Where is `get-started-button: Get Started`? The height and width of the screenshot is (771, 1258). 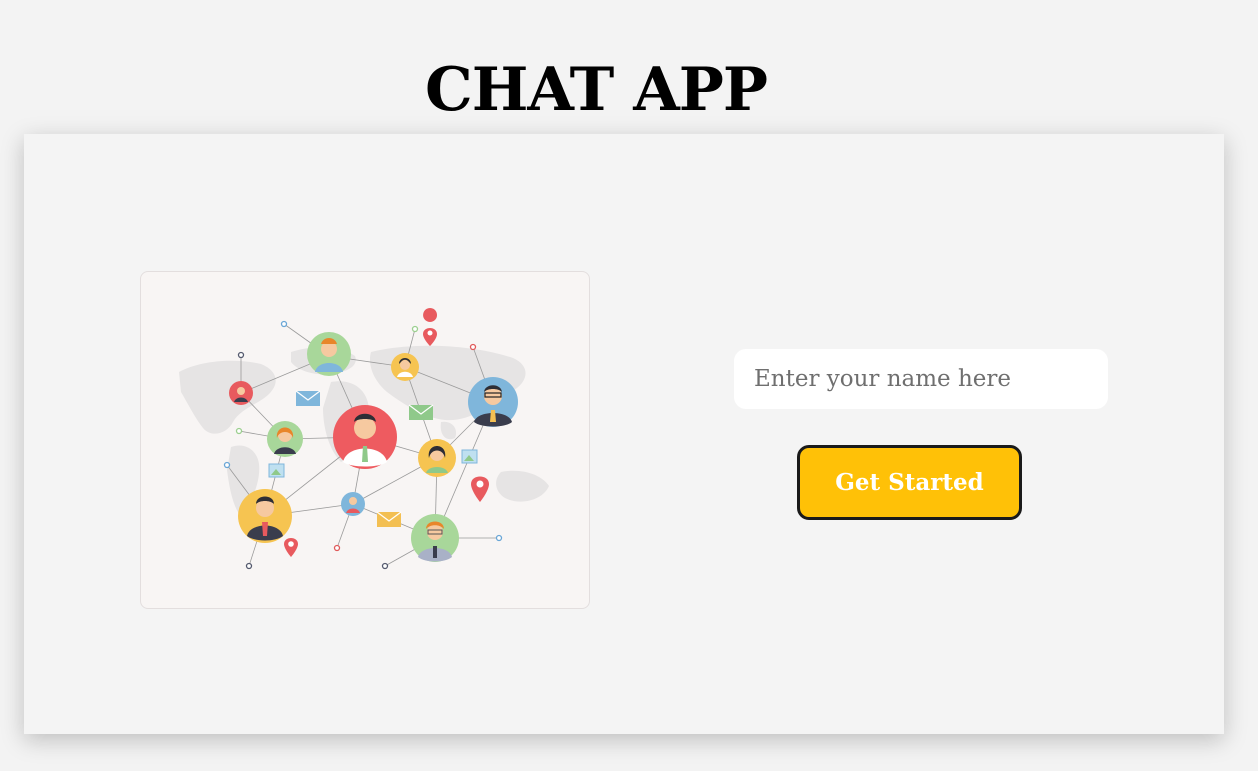
get-started-button: Get Started is located at coordinates (909, 482).